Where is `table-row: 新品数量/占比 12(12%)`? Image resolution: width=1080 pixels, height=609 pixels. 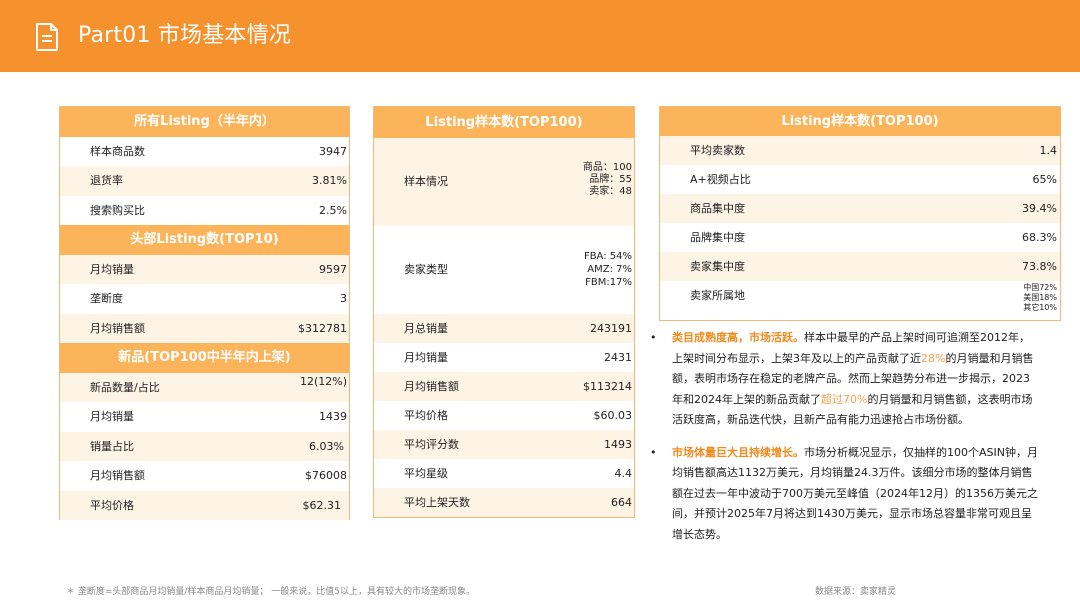
table-row: 新品数量/占比 12(12%) is located at coordinates (204, 387).